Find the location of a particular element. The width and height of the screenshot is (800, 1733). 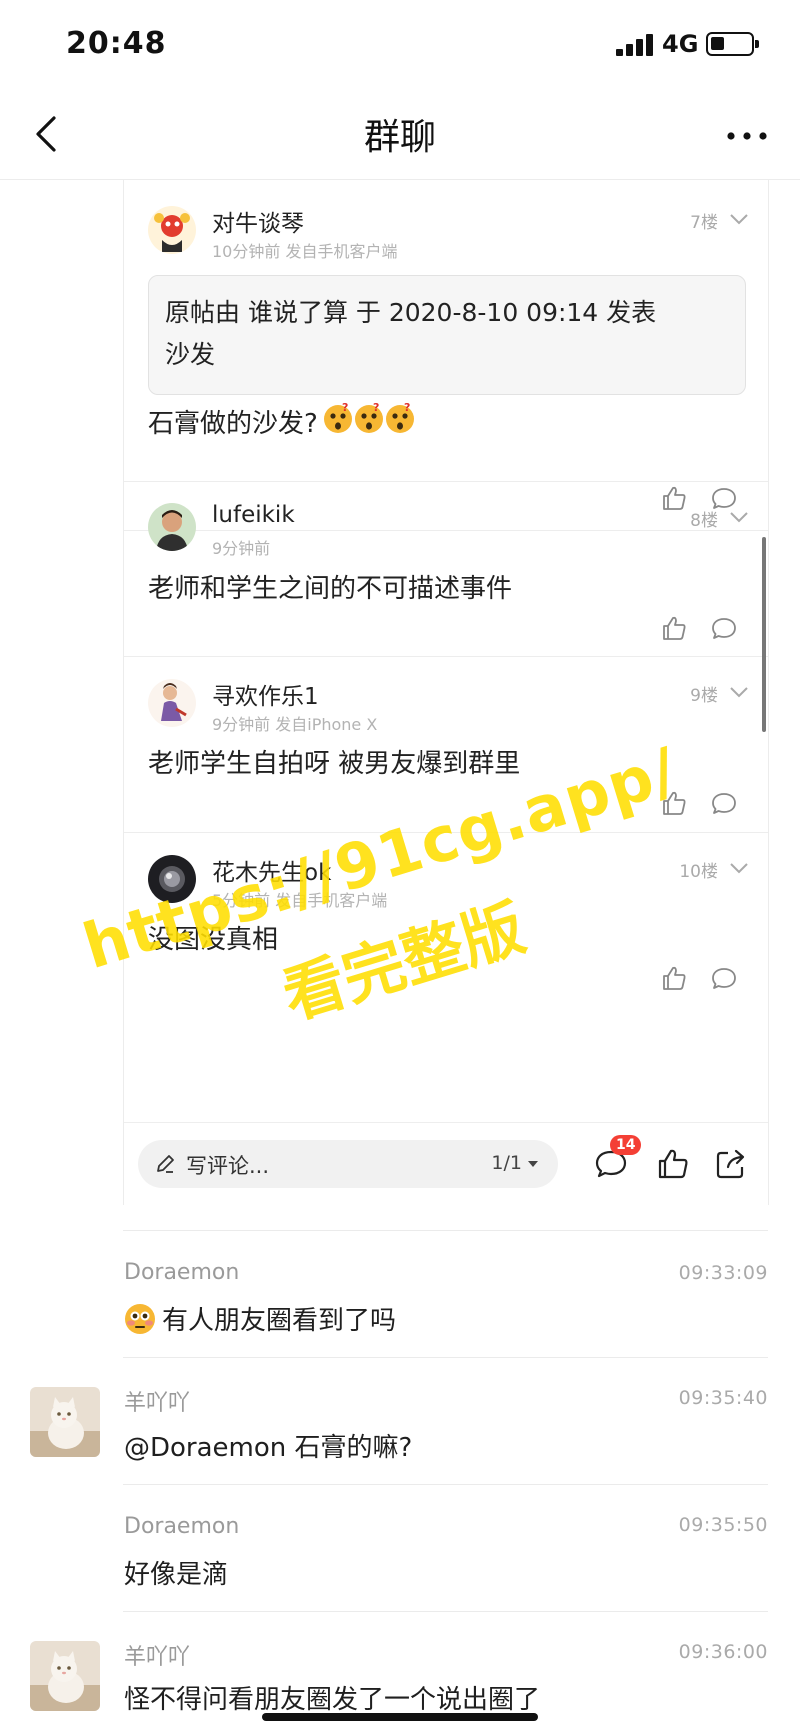

share-icon is located at coordinates (731, 1164).